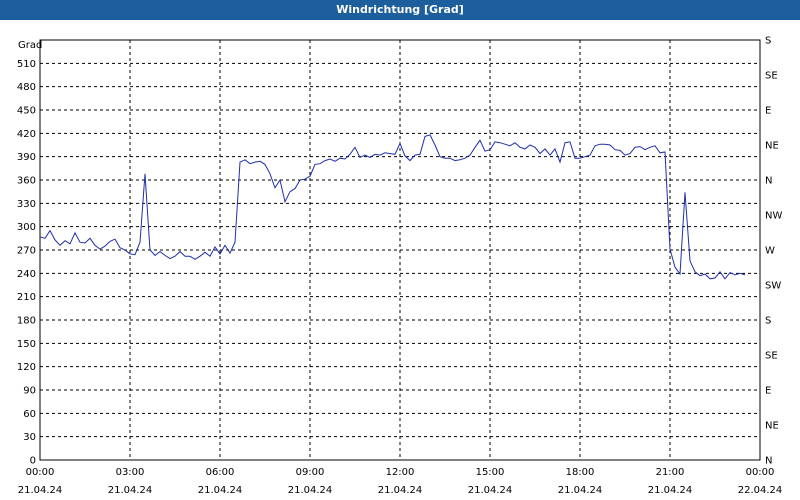  I want to click on x-tick-time: 15:00, so click(490, 472).